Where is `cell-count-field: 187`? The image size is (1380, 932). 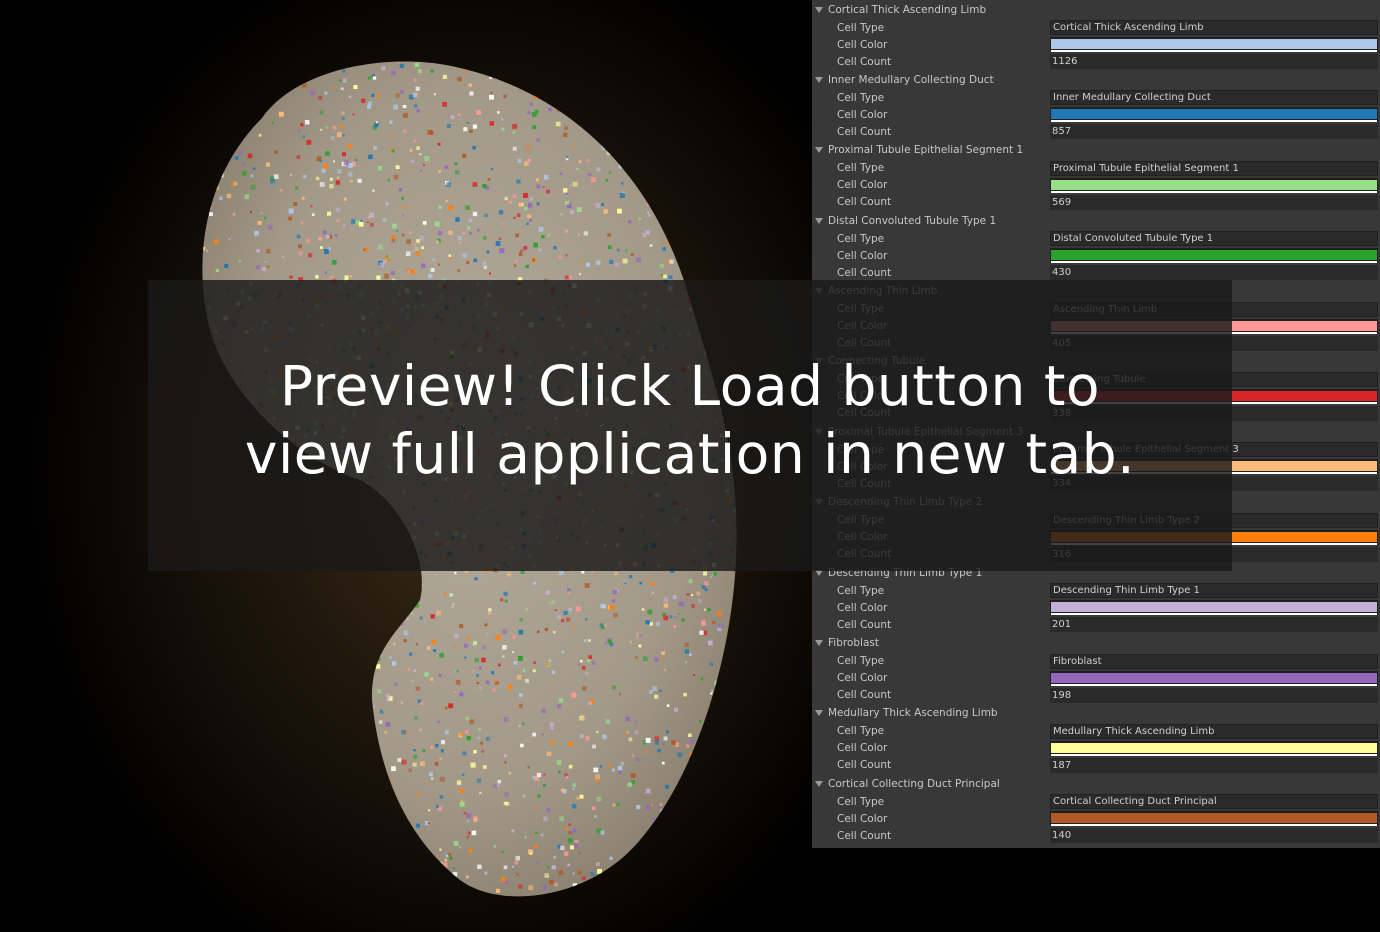
cell-count-field: 187 is located at coordinates (1214, 765).